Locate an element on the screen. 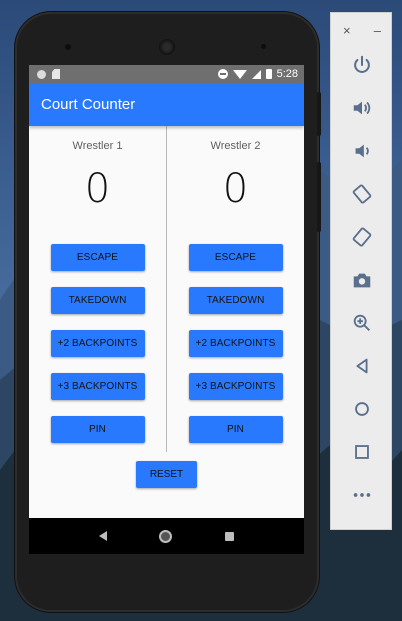 The height and width of the screenshot is (621, 402). toolbar-window-controls: × – is located at coordinates (361, 28).